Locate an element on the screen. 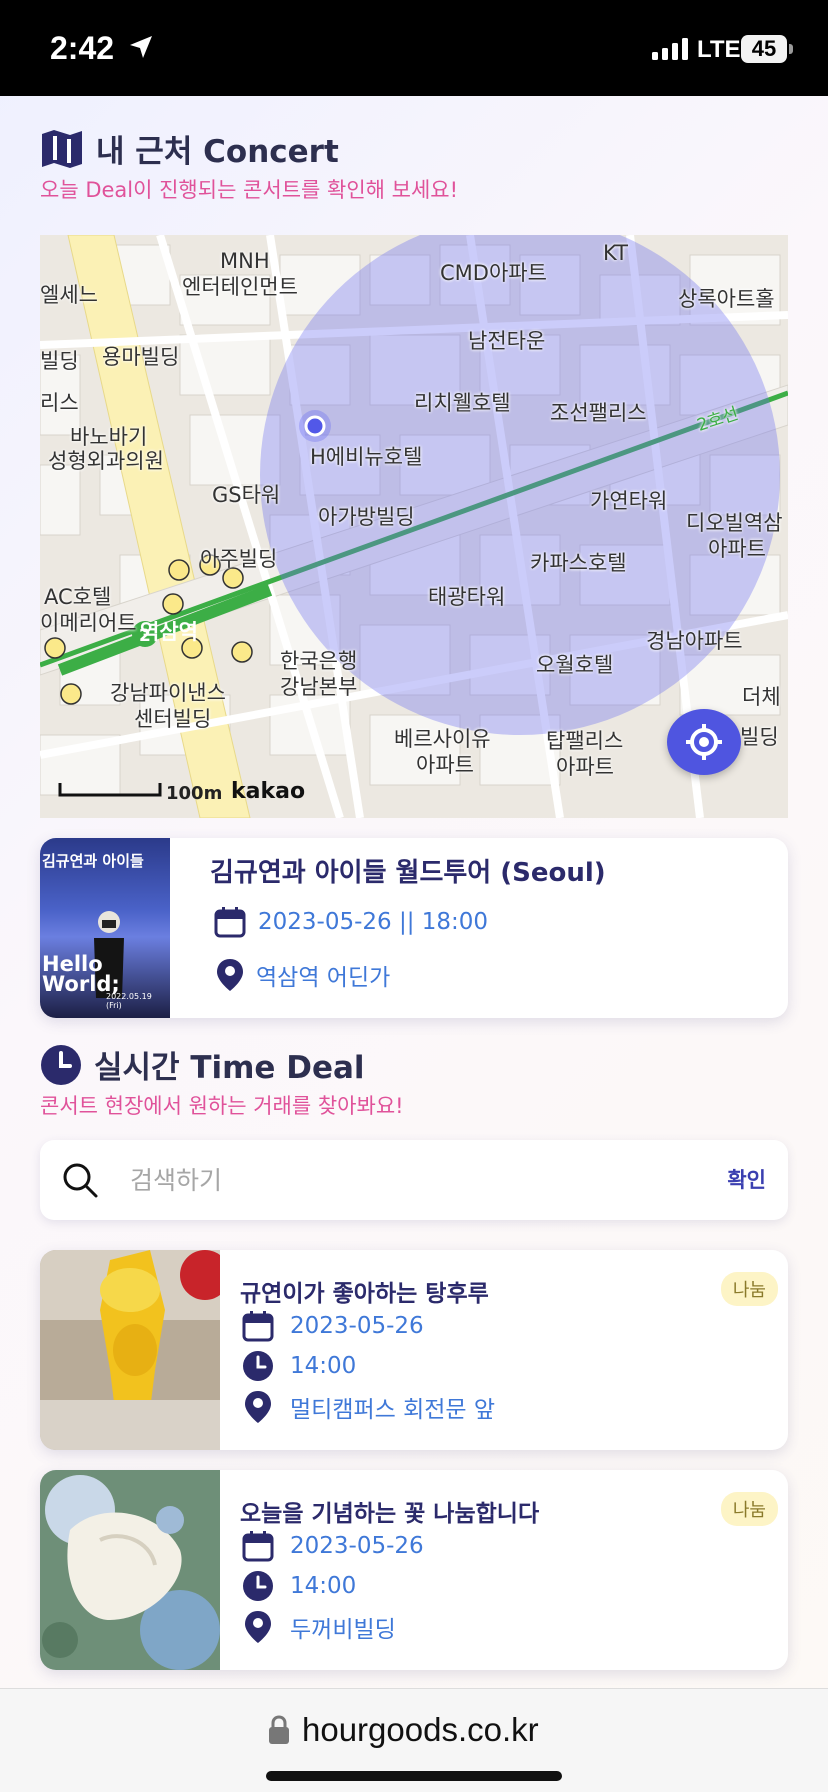 This screenshot has height=1792, width=828. signal-icon is located at coordinates (670, 49).